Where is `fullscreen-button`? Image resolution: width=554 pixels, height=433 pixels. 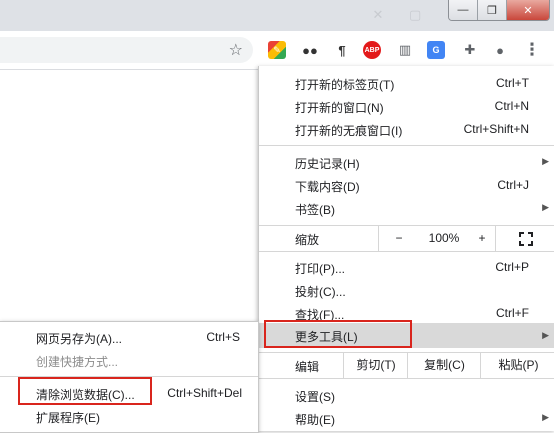 fullscreen-button is located at coordinates (524, 238).